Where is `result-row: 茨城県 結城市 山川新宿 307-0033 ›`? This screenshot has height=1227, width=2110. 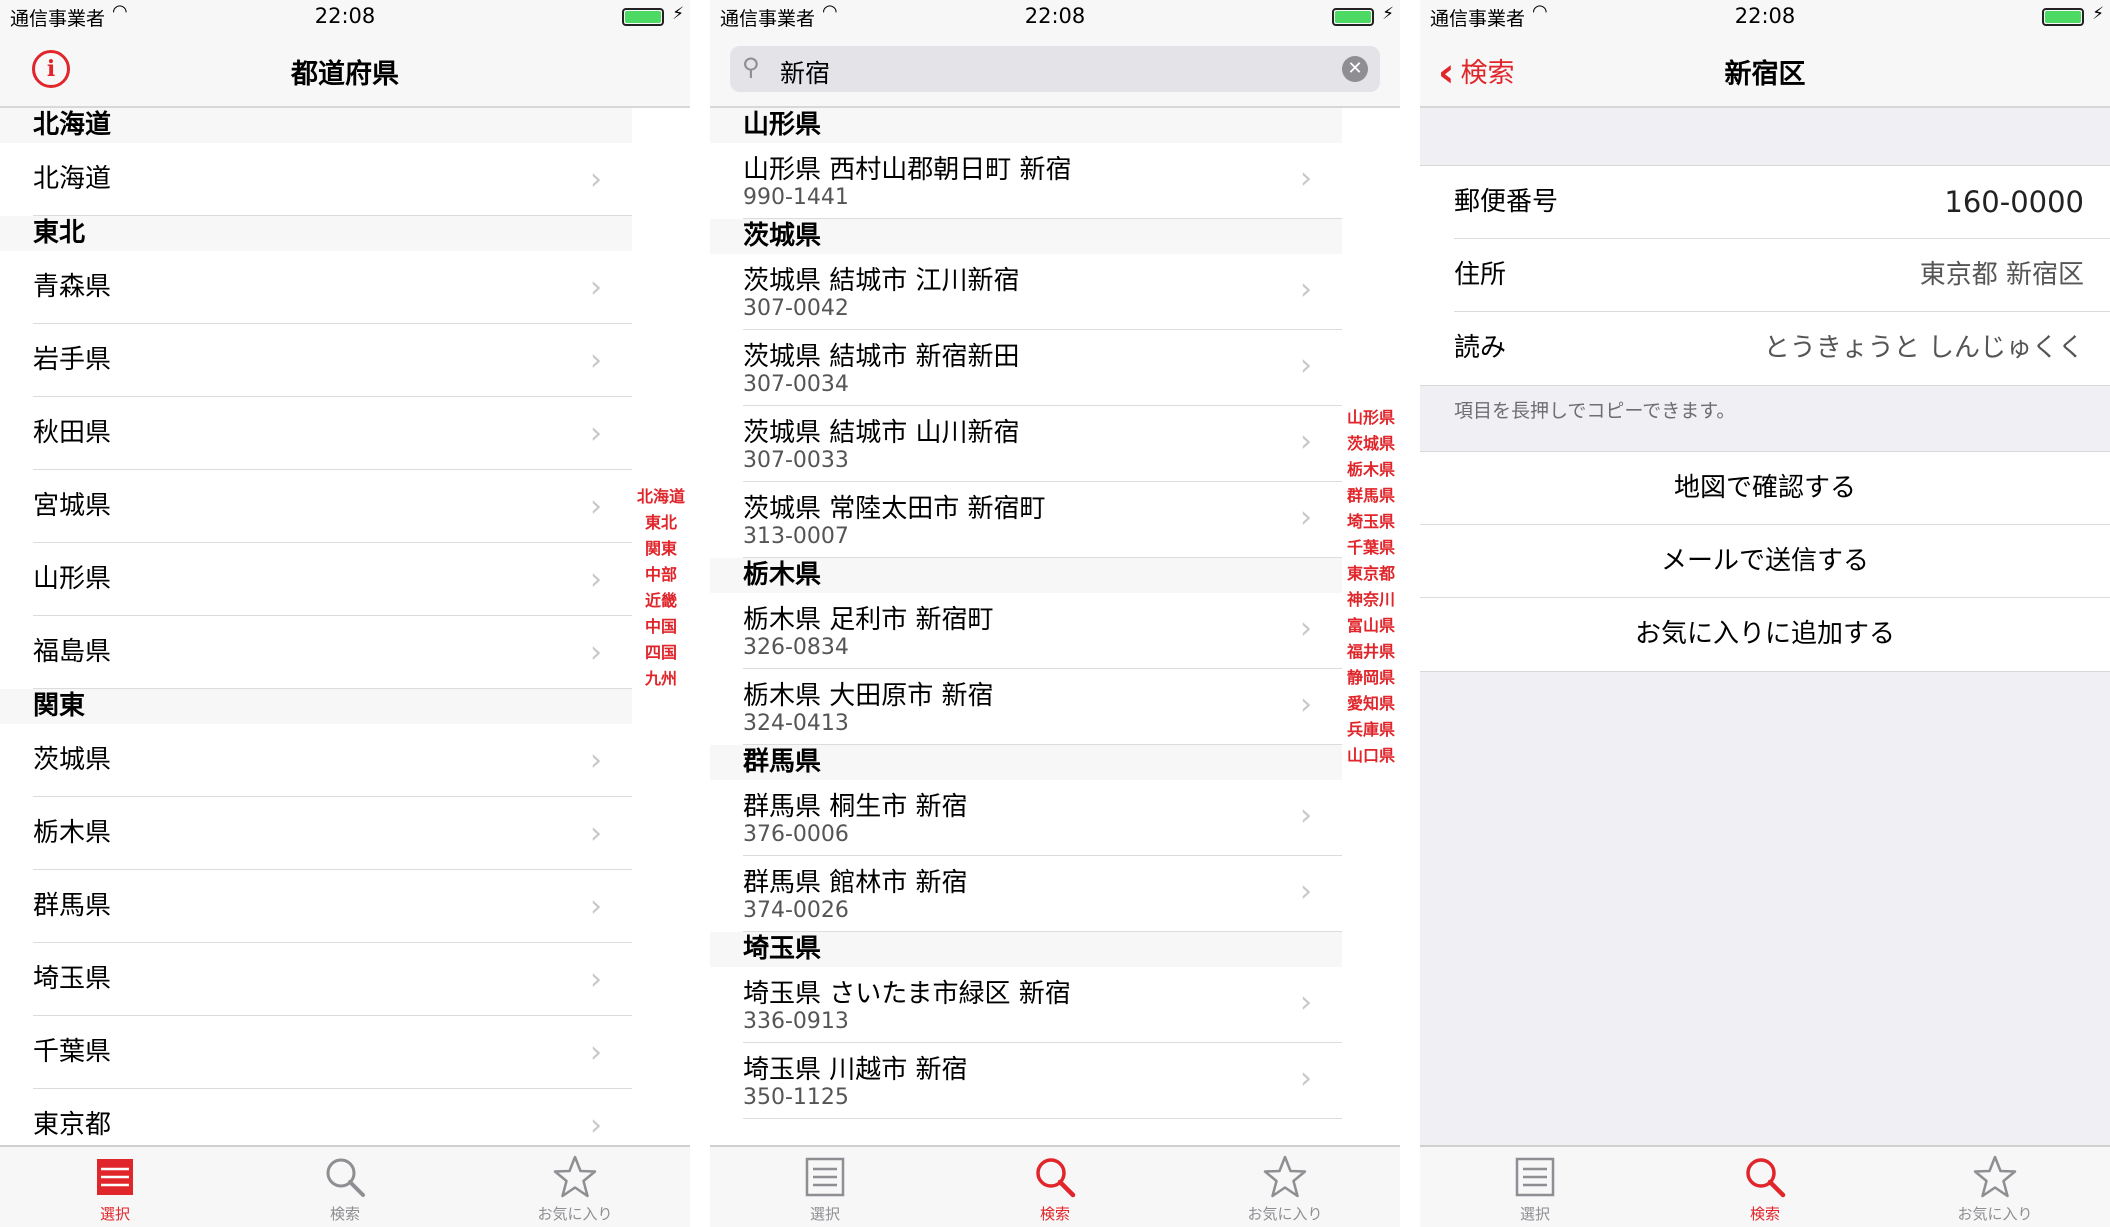
result-row: 茨城県 結城市 山川新宿 307-0033 › is located at coordinates (1042, 444).